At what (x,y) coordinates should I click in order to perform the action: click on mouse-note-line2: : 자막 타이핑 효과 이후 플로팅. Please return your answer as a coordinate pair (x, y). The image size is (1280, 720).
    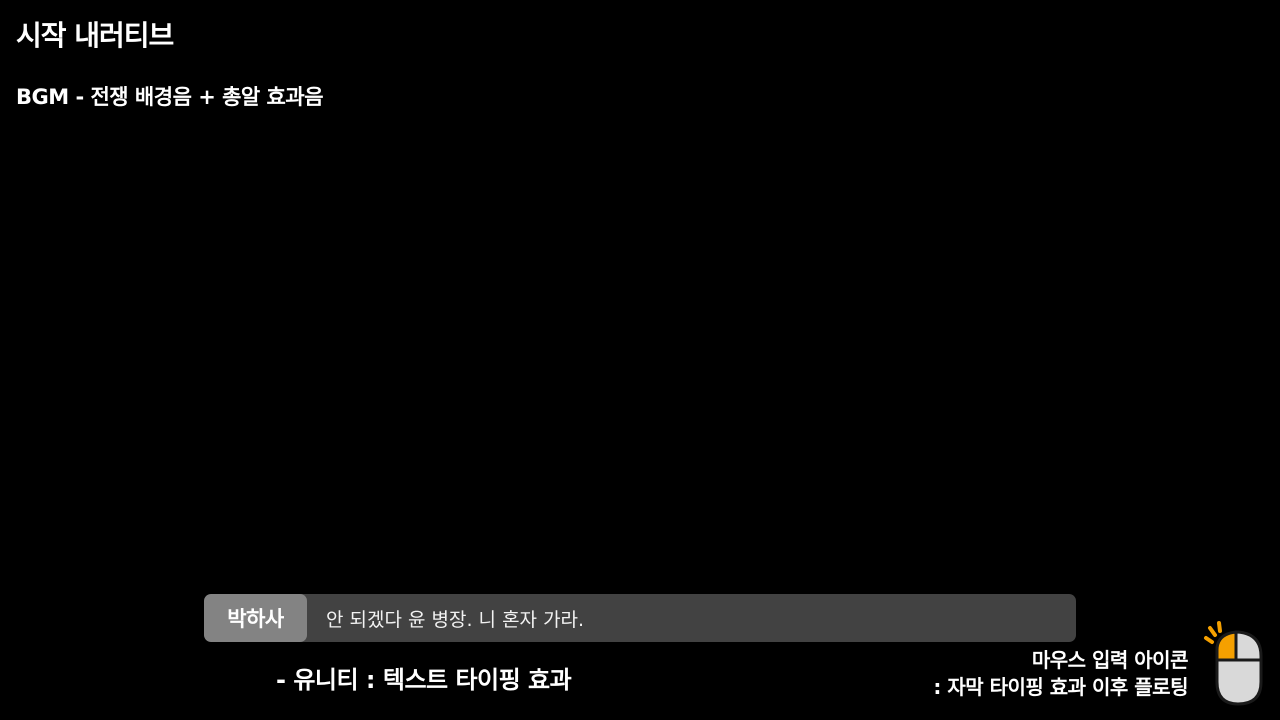
    Looking at the image, I should click on (1060, 687).